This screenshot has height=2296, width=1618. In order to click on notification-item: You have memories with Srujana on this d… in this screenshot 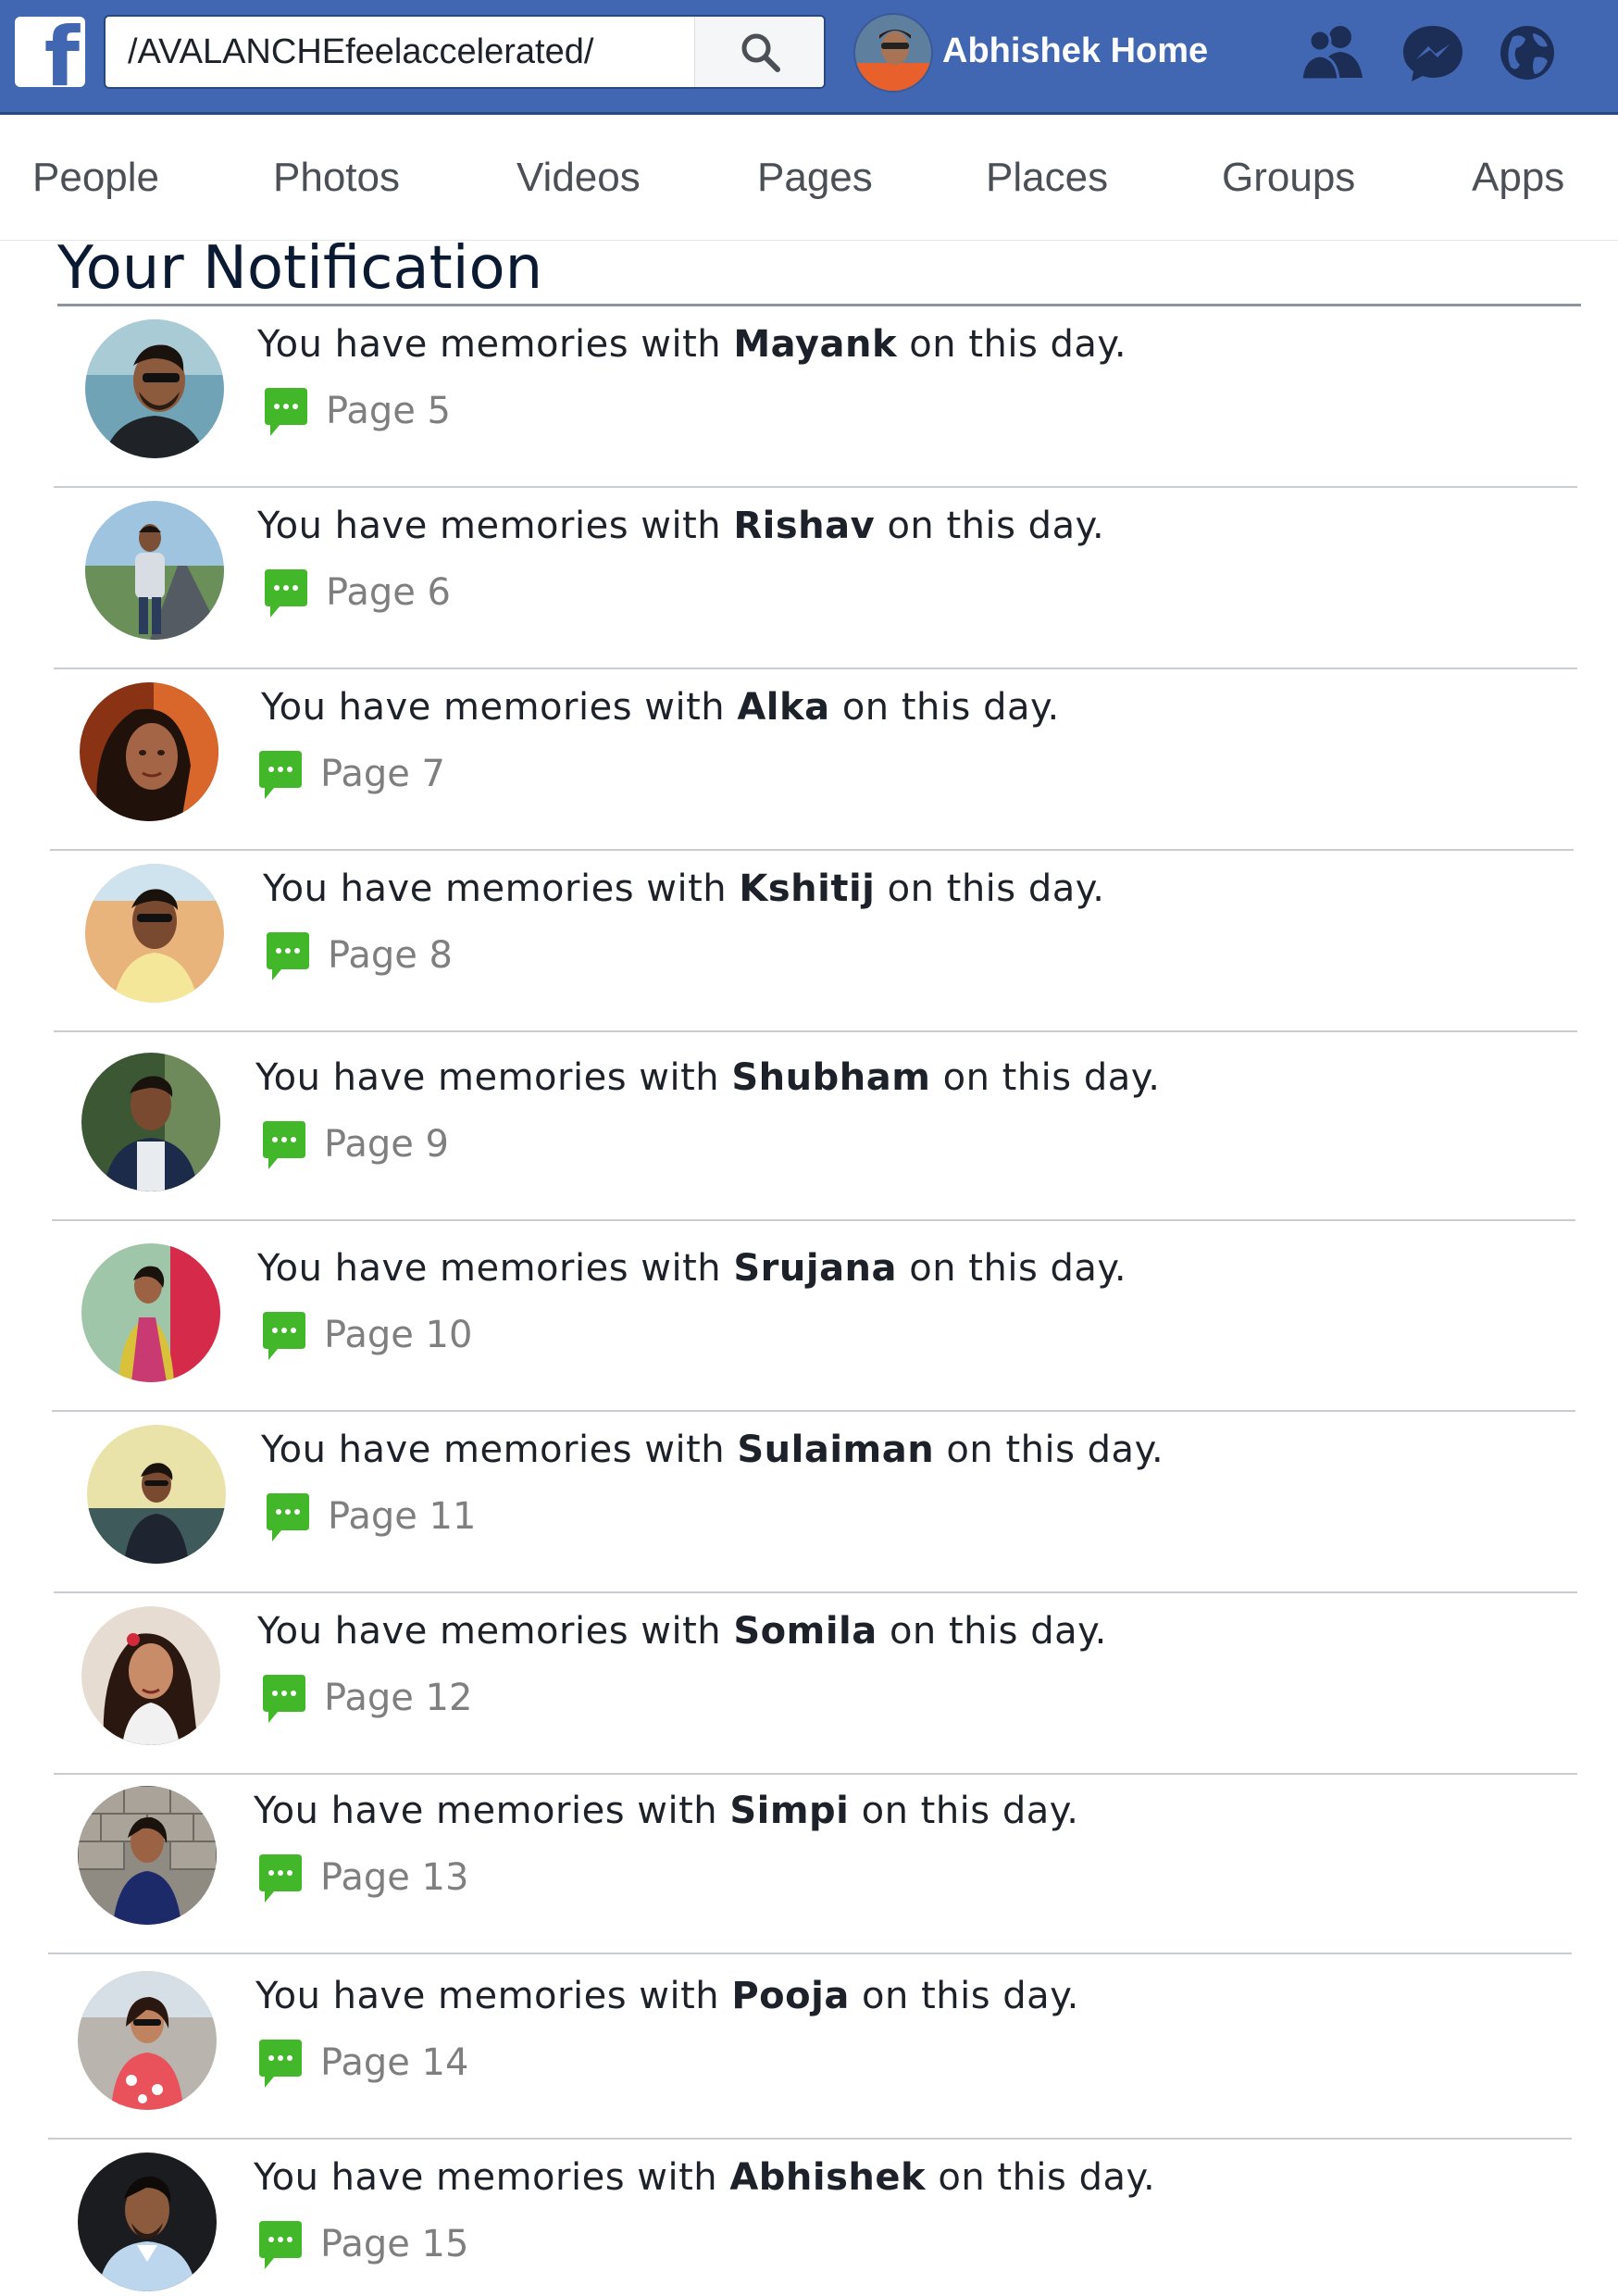, I will do `click(809, 1321)`.